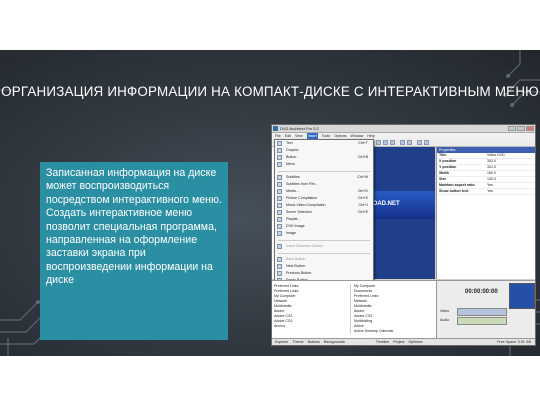 The height and width of the screenshot is (405, 540). Describe the element at coordinates (293, 177) in the screenshot. I see `menu-item-label: Subtitles` at that location.